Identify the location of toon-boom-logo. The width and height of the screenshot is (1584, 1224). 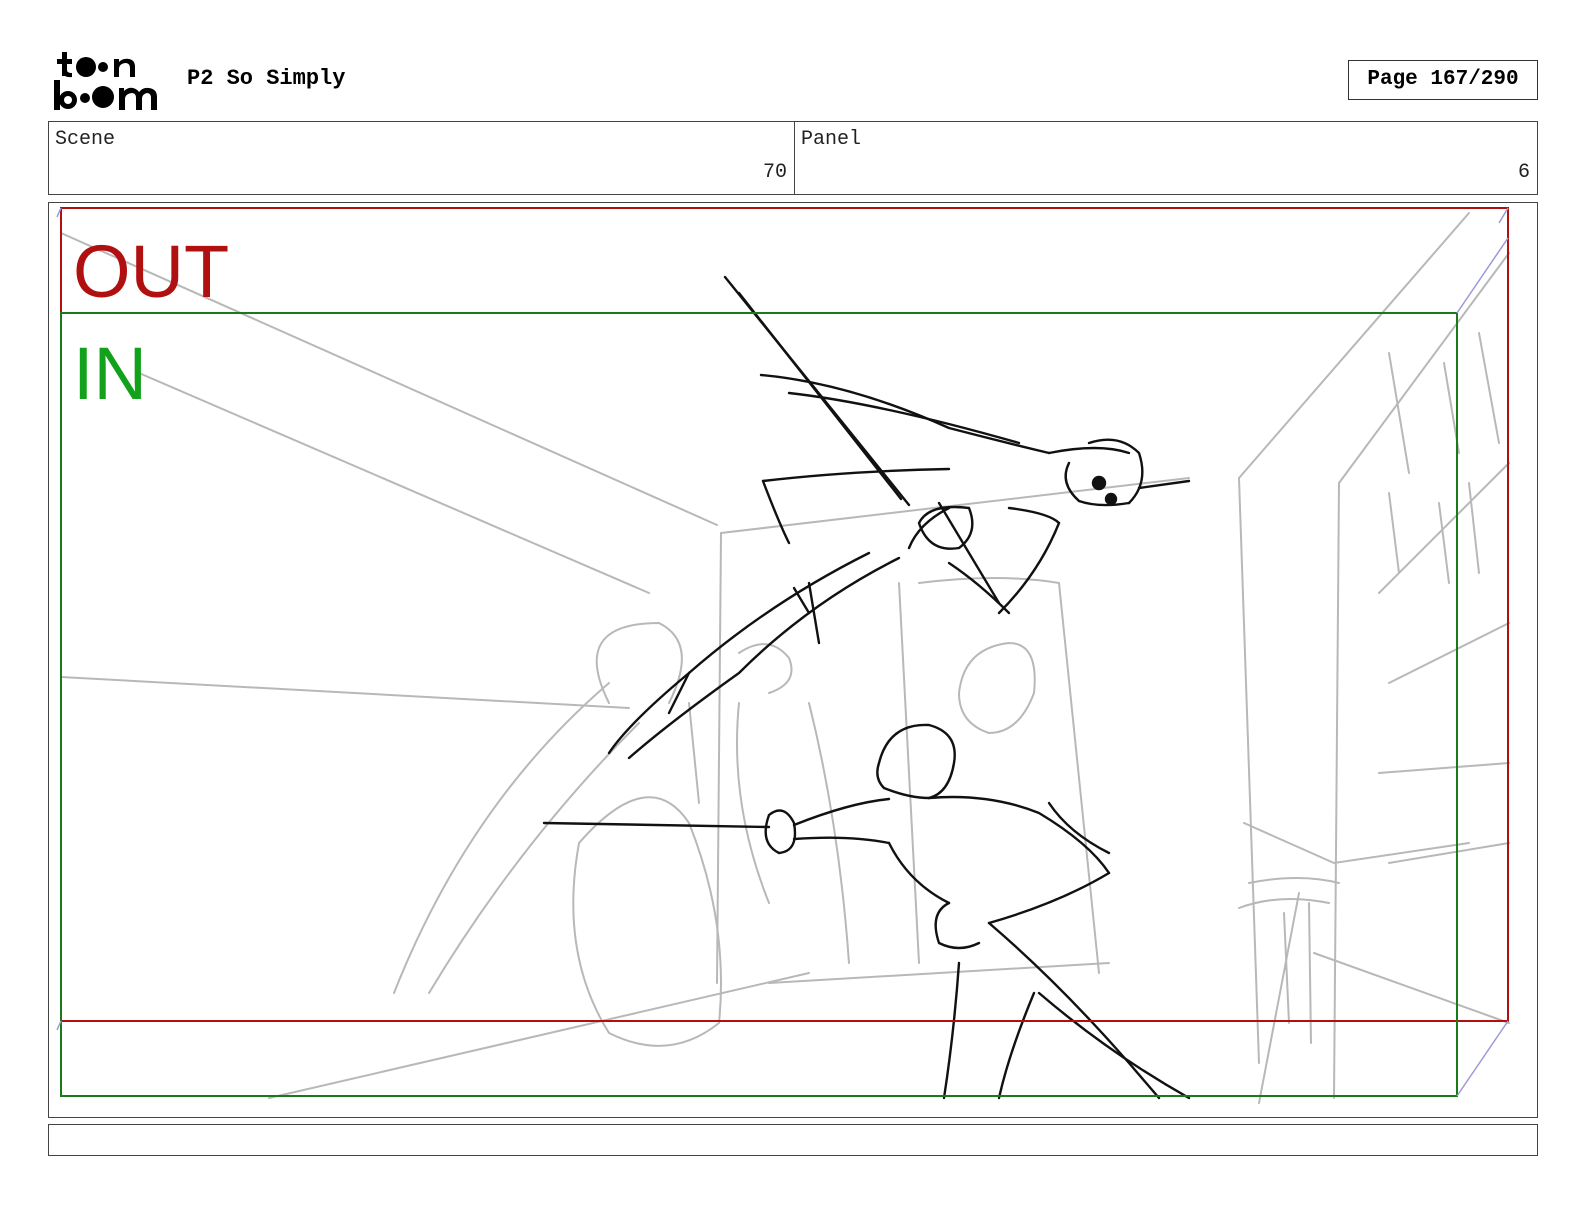
(108, 81).